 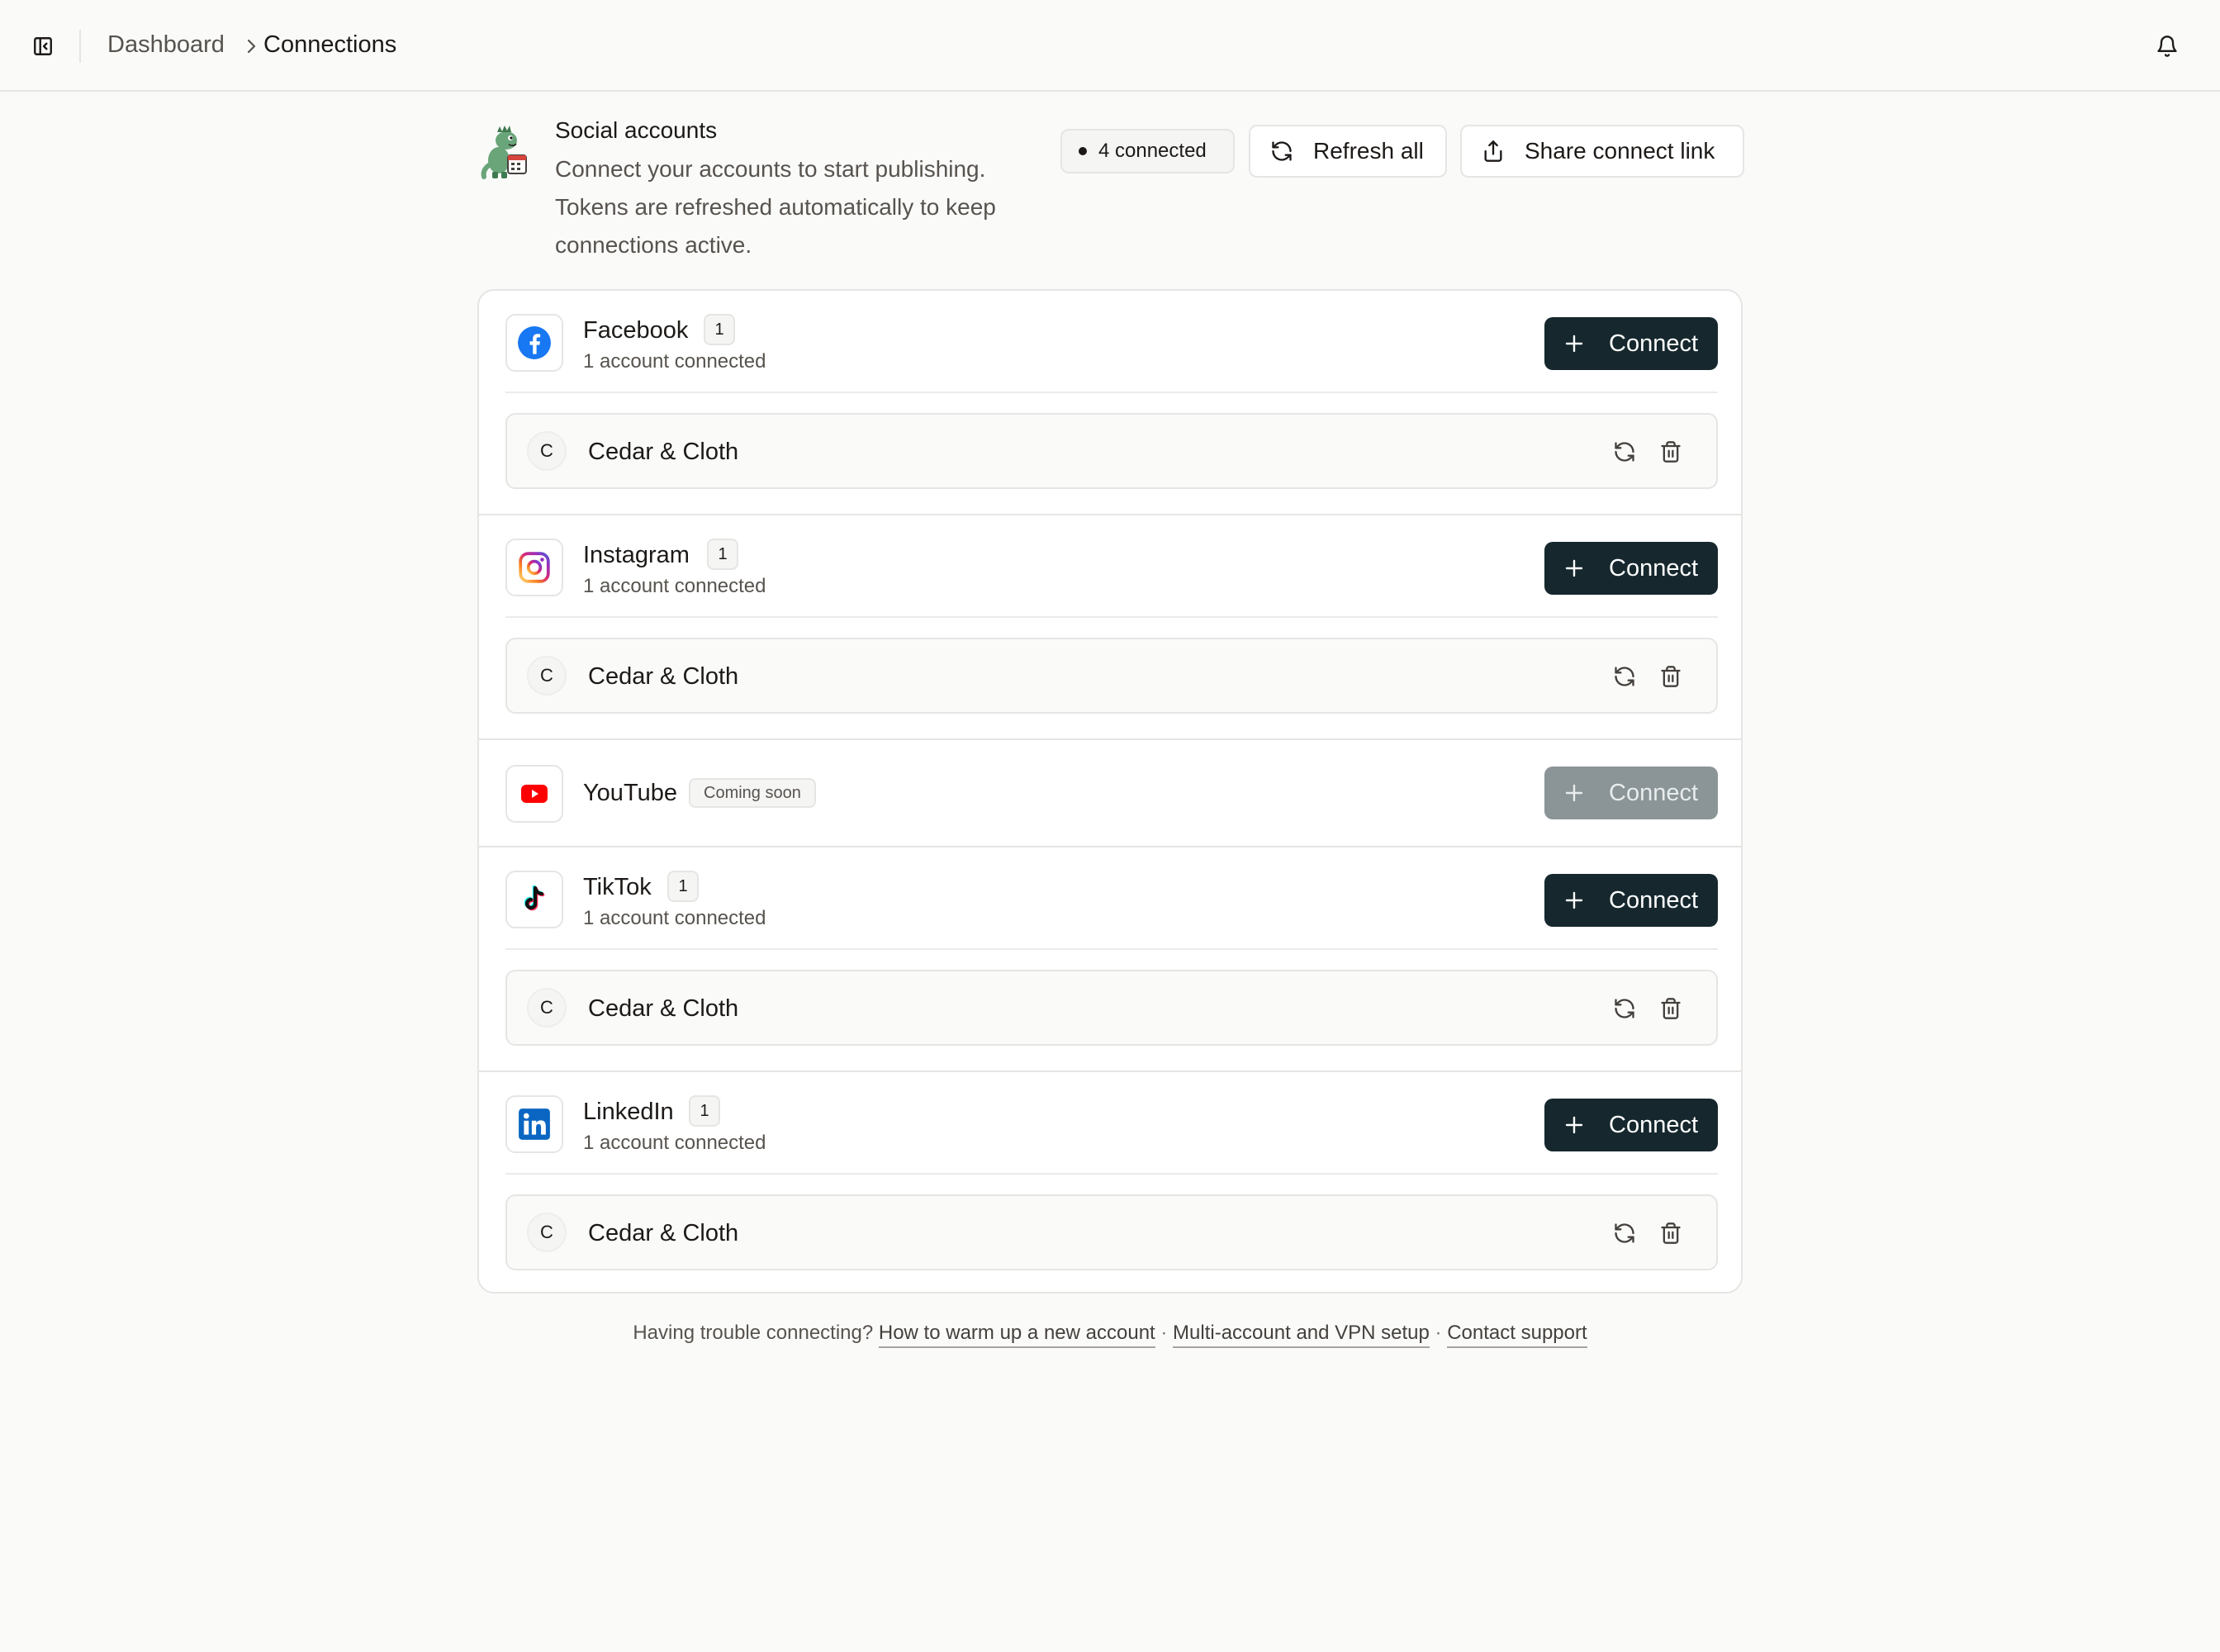 I want to click on refresh-icon, so click(x=1281, y=151).